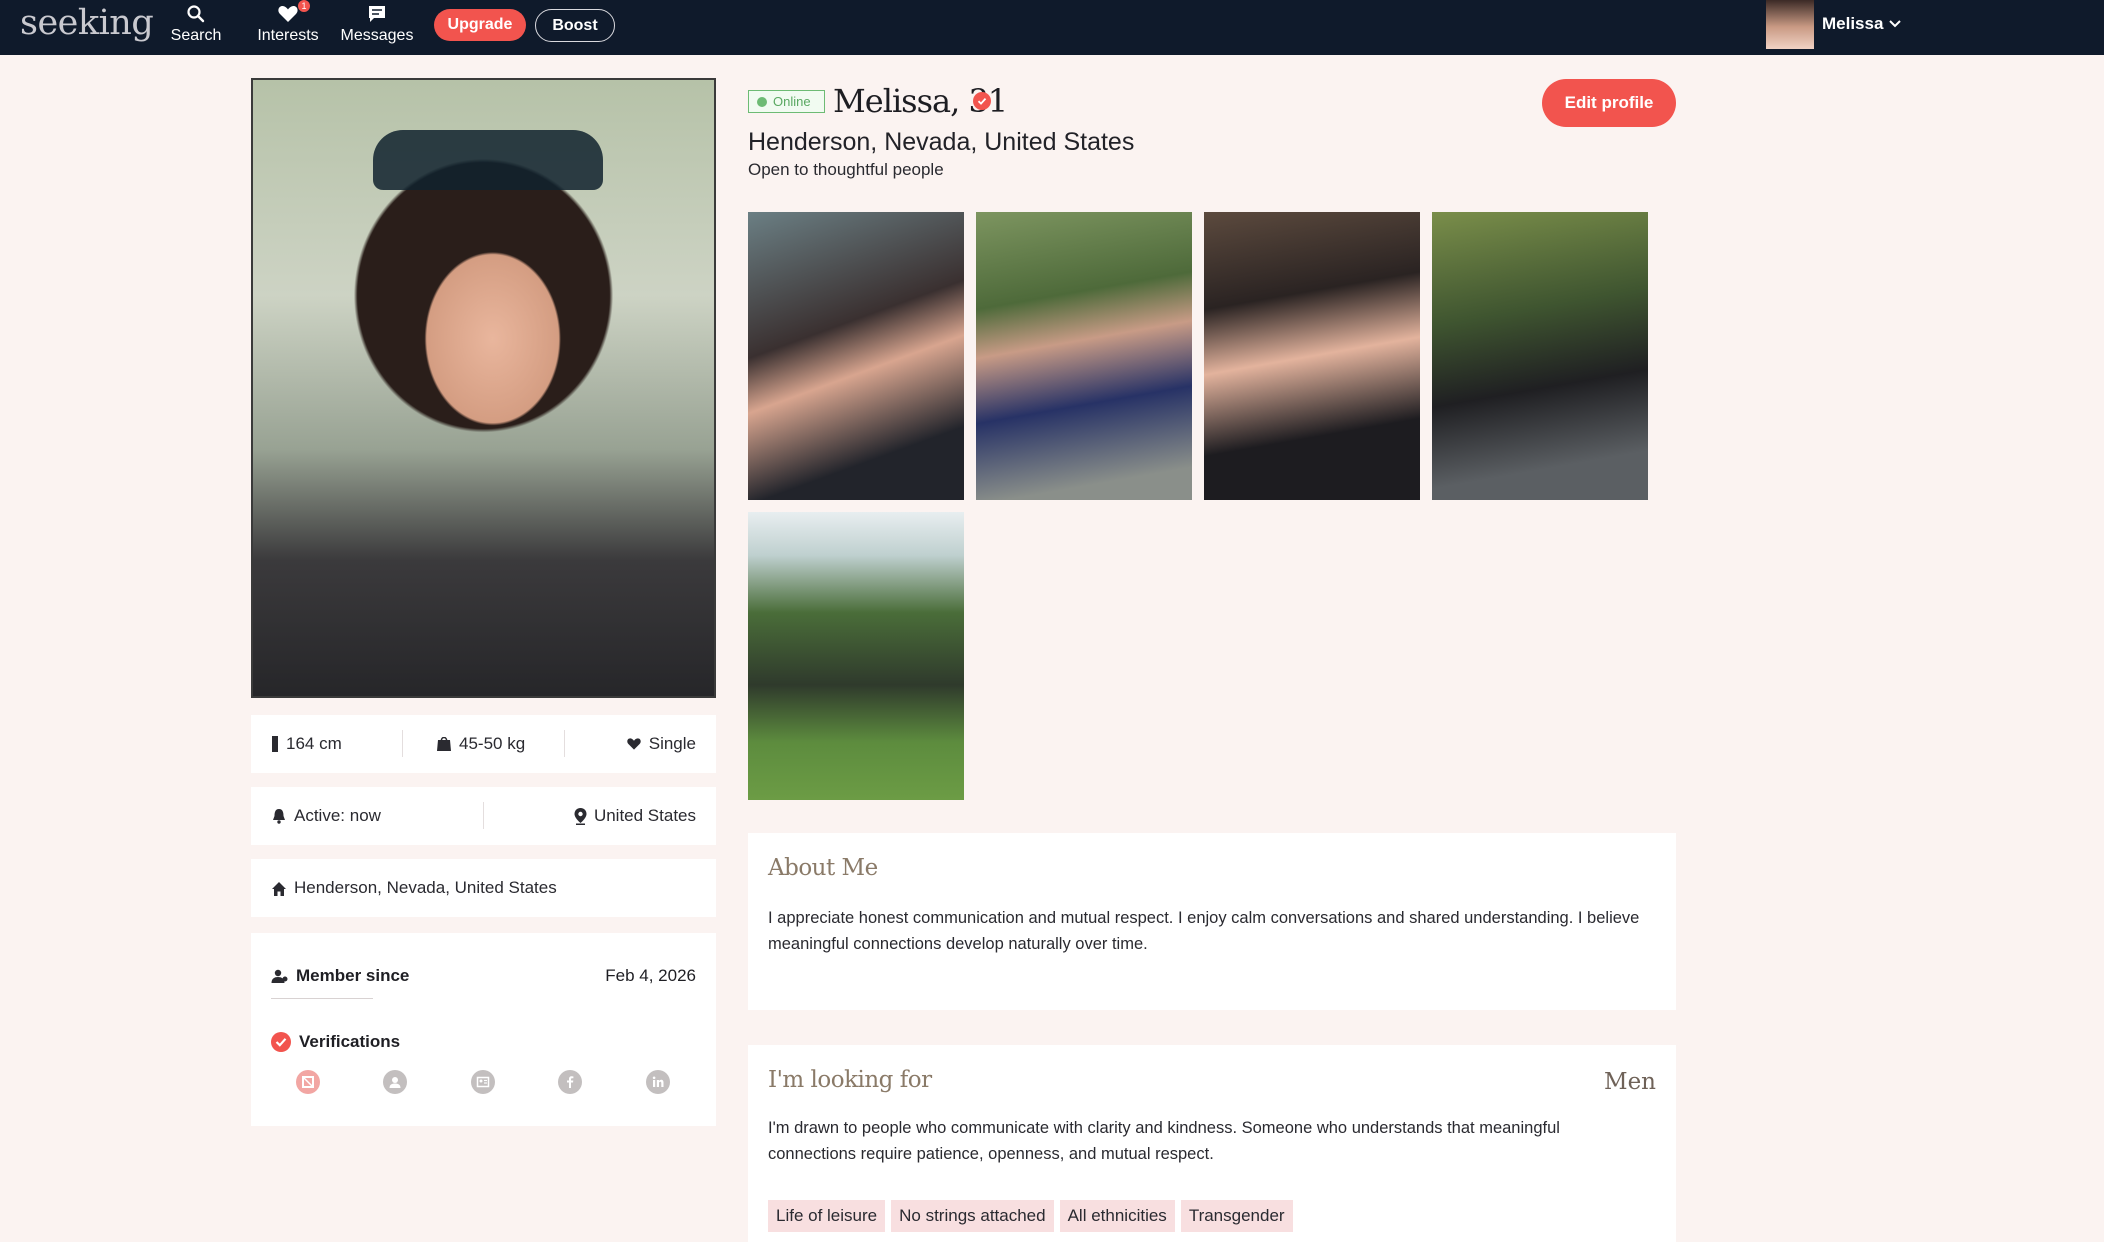 The height and width of the screenshot is (1242, 2104). Describe the element at coordinates (196, 35) in the screenshot. I see `nav-search-label: Search` at that location.